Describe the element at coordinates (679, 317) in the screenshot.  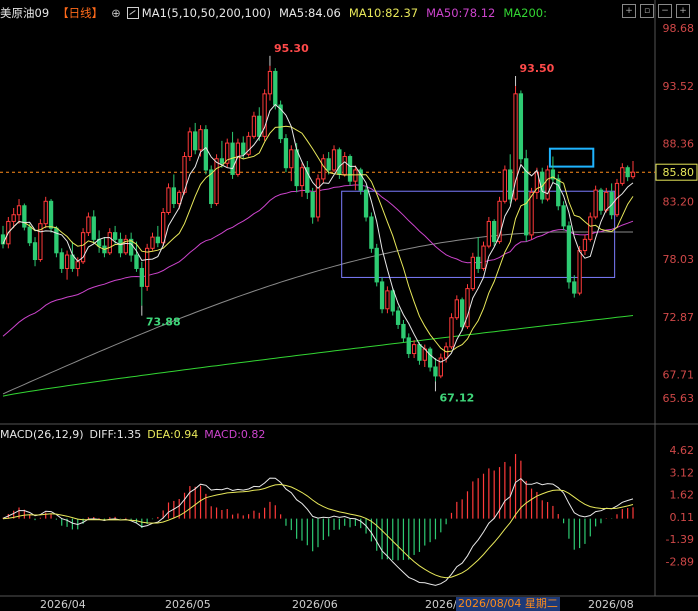
I see `price-tick-label: 72.87` at that location.